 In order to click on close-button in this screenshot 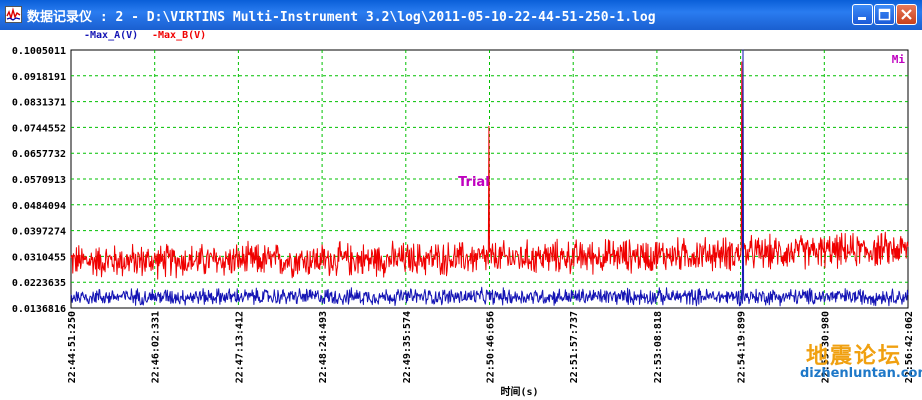, I will do `click(906, 14)`.